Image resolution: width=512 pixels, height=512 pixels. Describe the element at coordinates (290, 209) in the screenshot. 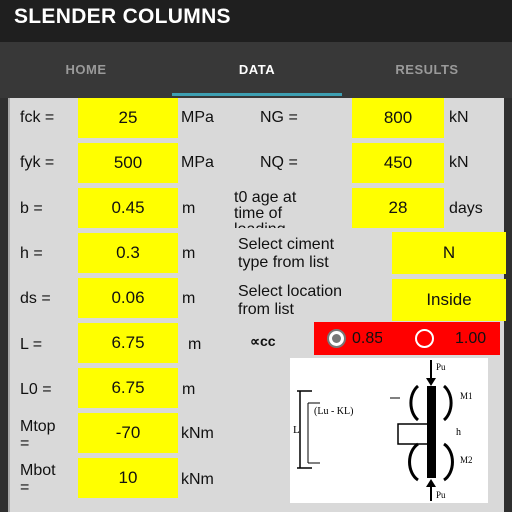

I see `t0-label: t0 age at time of loading` at that location.